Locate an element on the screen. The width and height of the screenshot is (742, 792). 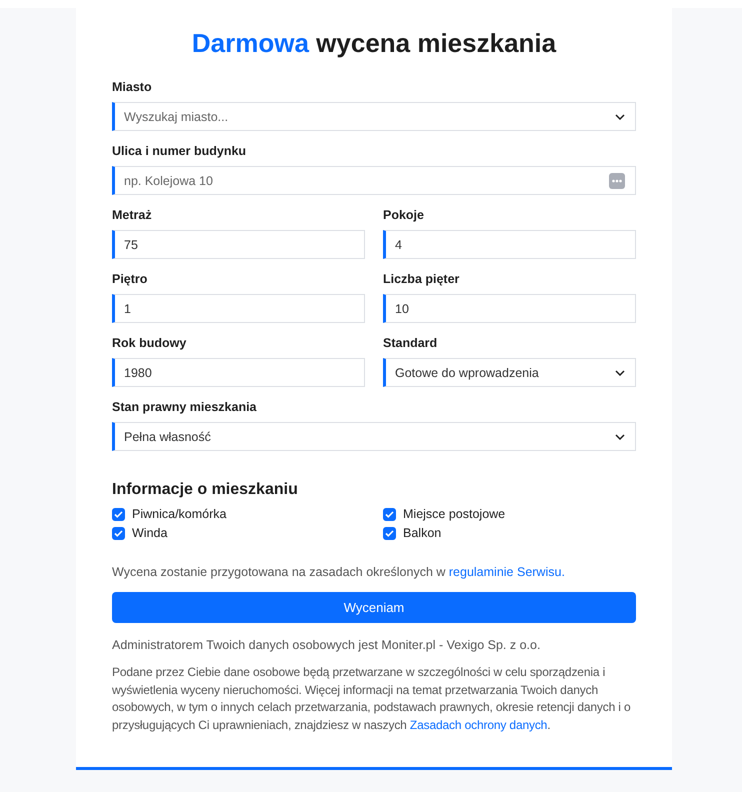
field-label: Rok budowy is located at coordinates (149, 343).